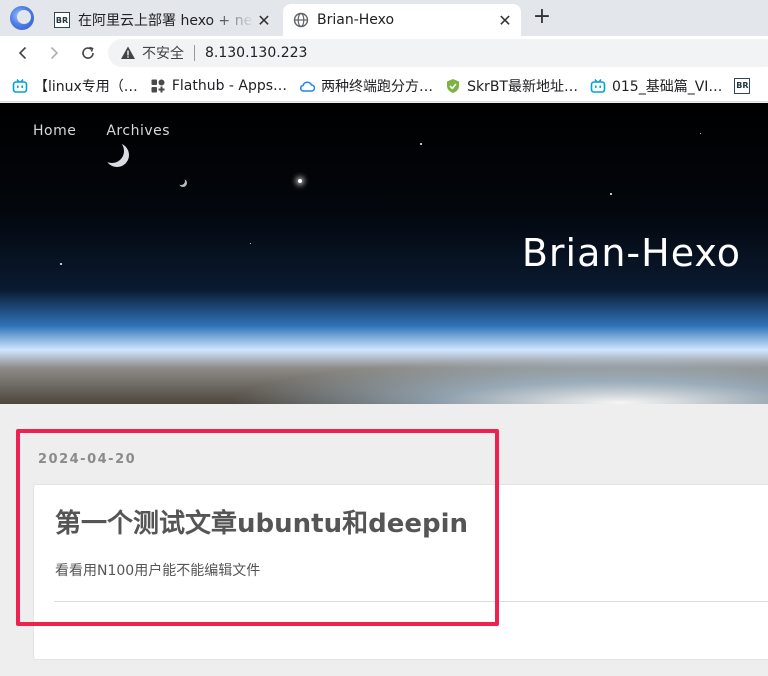 The width and height of the screenshot is (768, 676). Describe the element at coordinates (411, 601) in the screenshot. I see `post-divider` at that location.